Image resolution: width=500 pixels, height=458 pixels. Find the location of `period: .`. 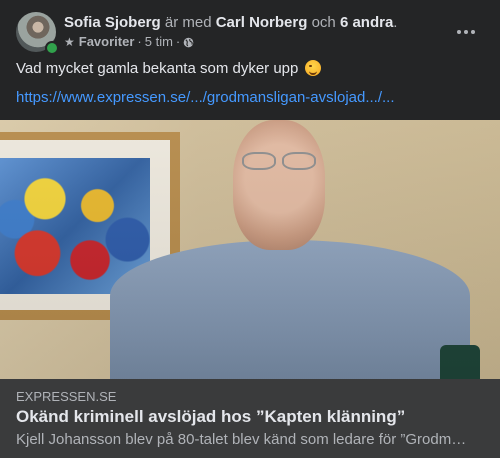

period: . is located at coordinates (395, 22).